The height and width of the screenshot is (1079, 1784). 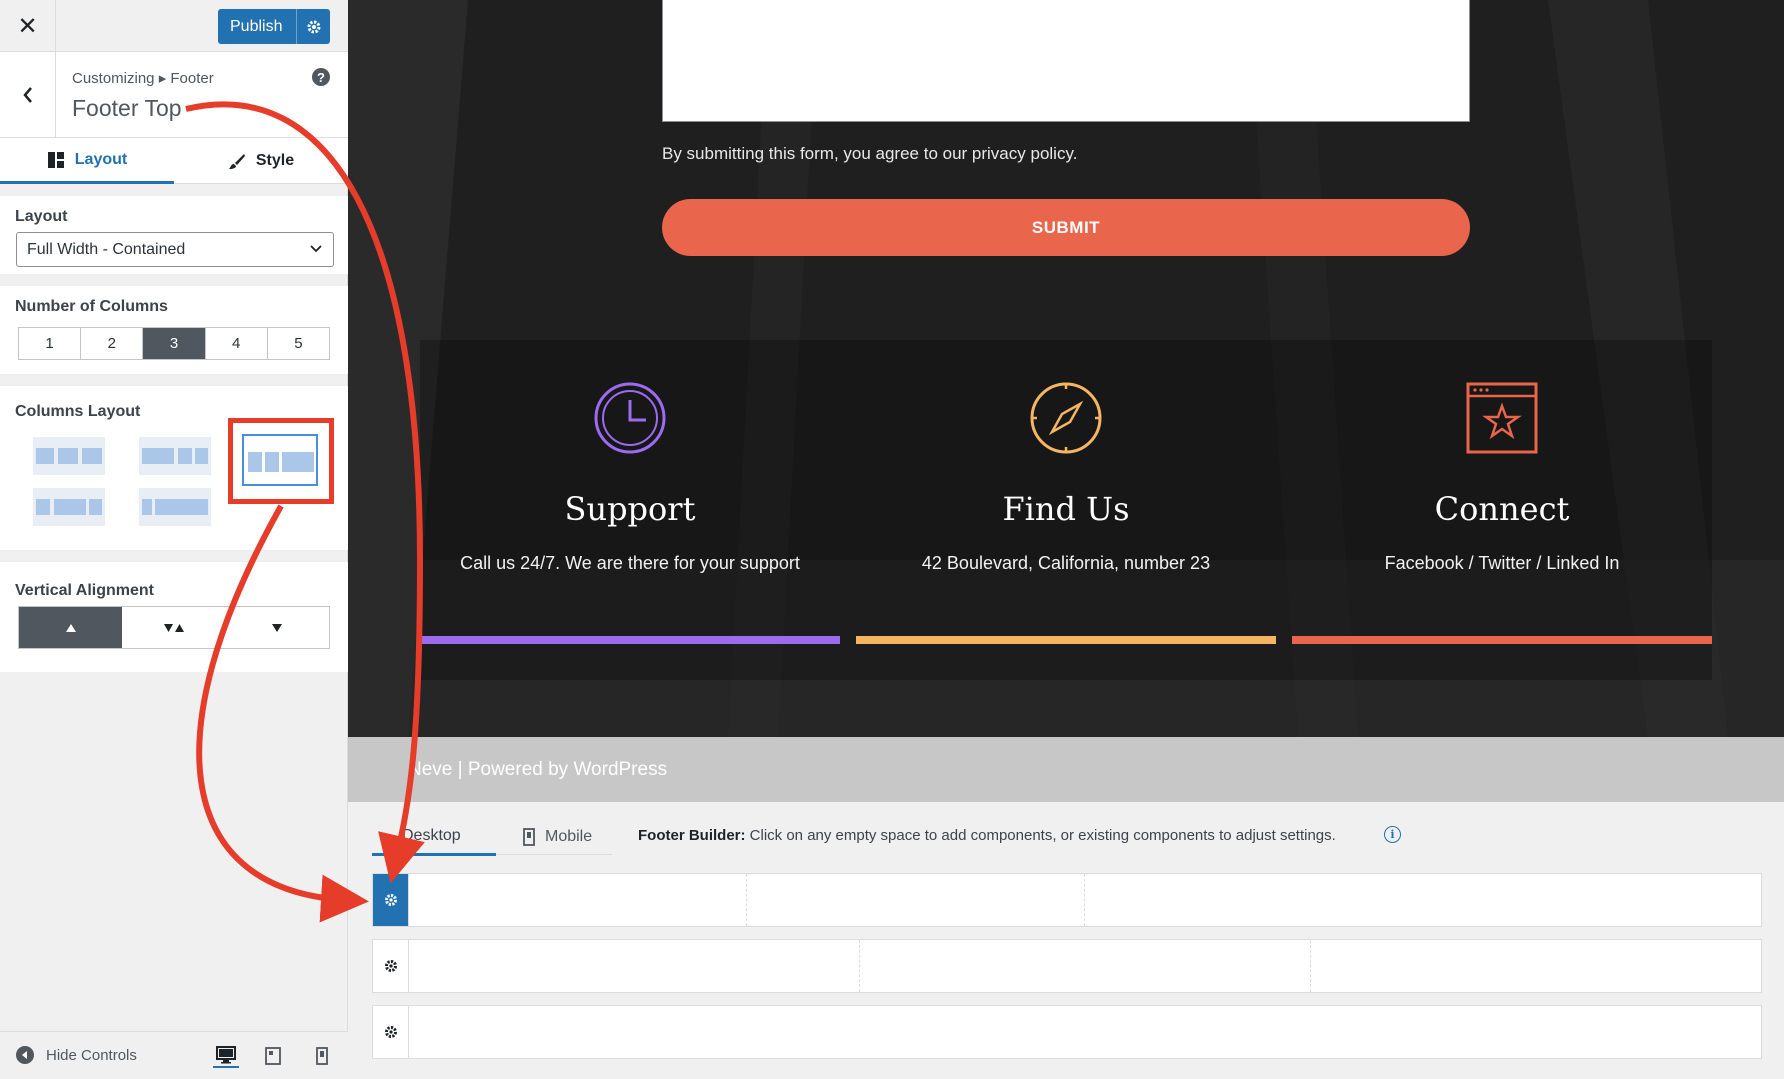 What do you see at coordinates (1066, 61) in the screenshot?
I see `message-textarea` at bounding box center [1066, 61].